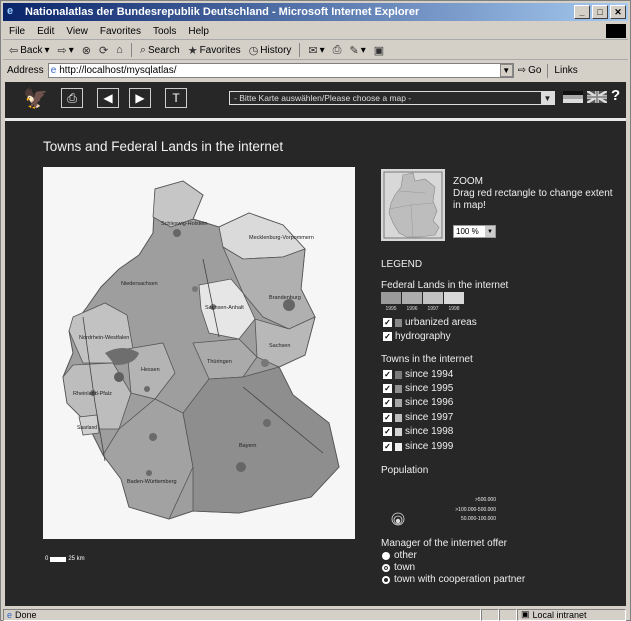  Describe the element at coordinates (548, 70) in the screenshot. I see `toolbar-separator` at that location.